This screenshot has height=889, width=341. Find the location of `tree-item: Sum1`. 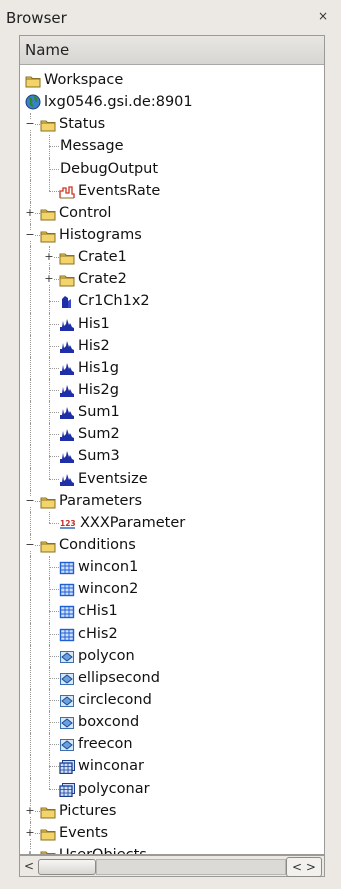

tree-item: Sum1 is located at coordinates (172, 412).